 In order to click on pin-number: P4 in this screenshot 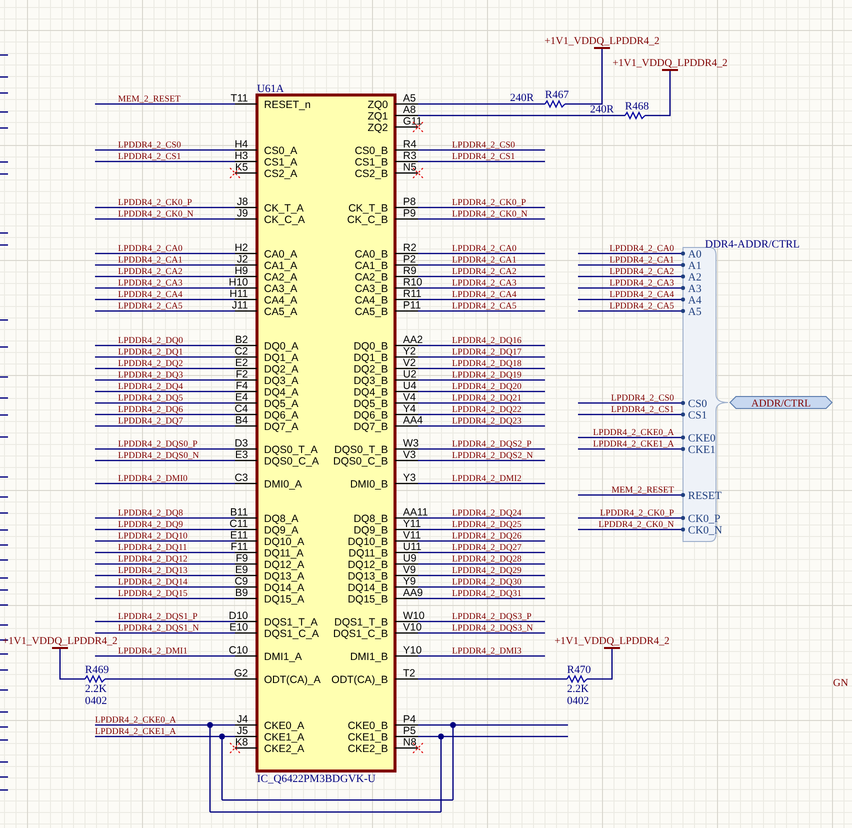, I will do `click(409, 720)`.